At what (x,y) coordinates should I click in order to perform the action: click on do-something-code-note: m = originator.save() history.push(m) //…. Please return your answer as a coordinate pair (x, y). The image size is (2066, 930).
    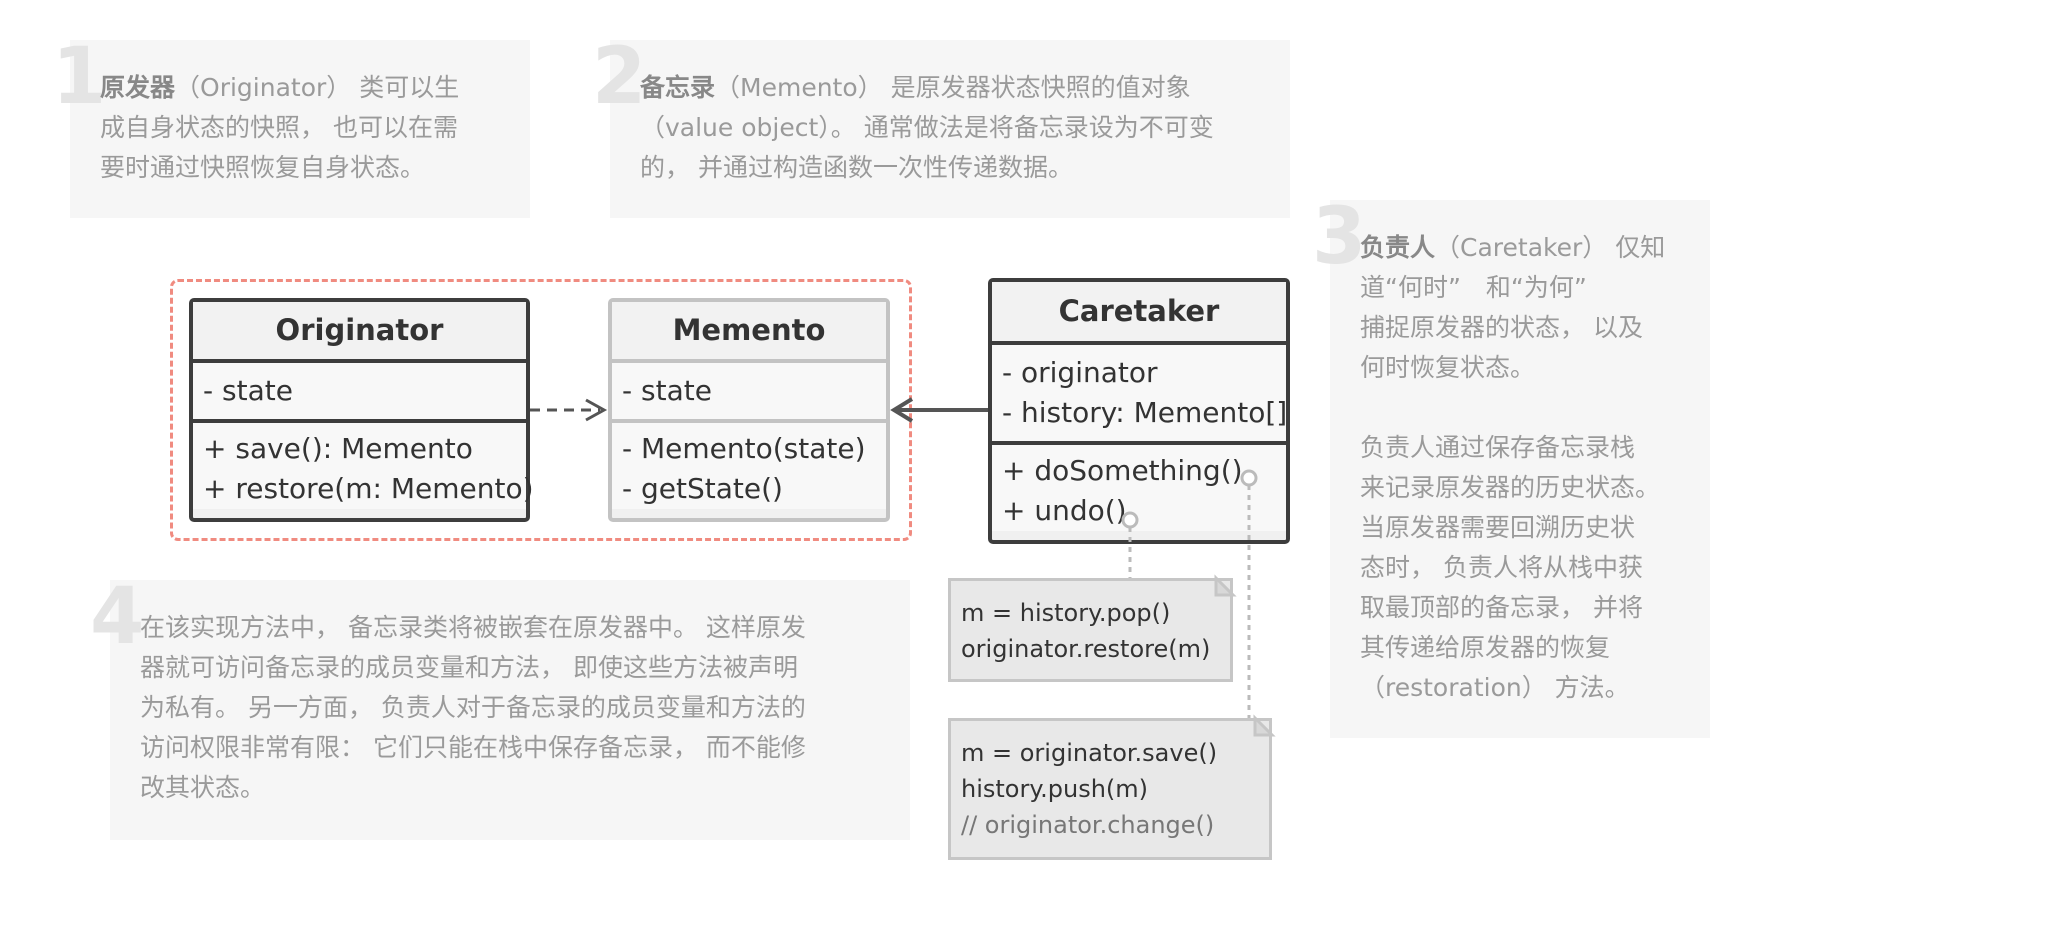
    Looking at the image, I should click on (1110, 789).